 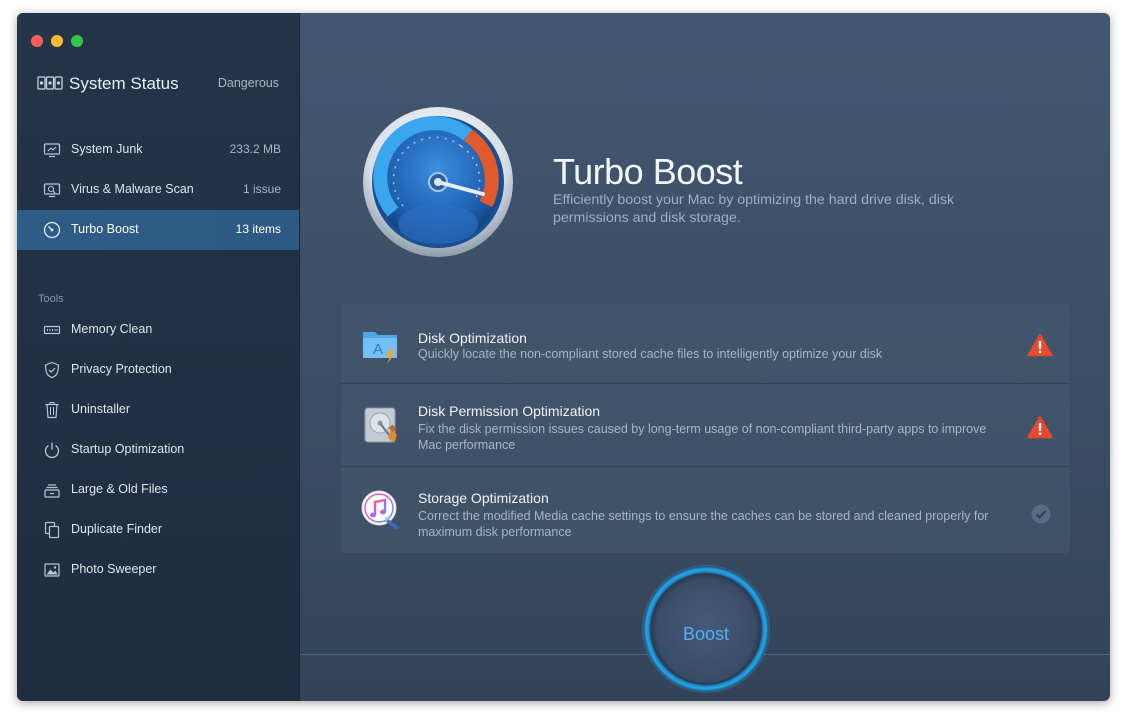 What do you see at coordinates (107, 149) in the screenshot?
I see `sidebar-item-label: System Junk` at bounding box center [107, 149].